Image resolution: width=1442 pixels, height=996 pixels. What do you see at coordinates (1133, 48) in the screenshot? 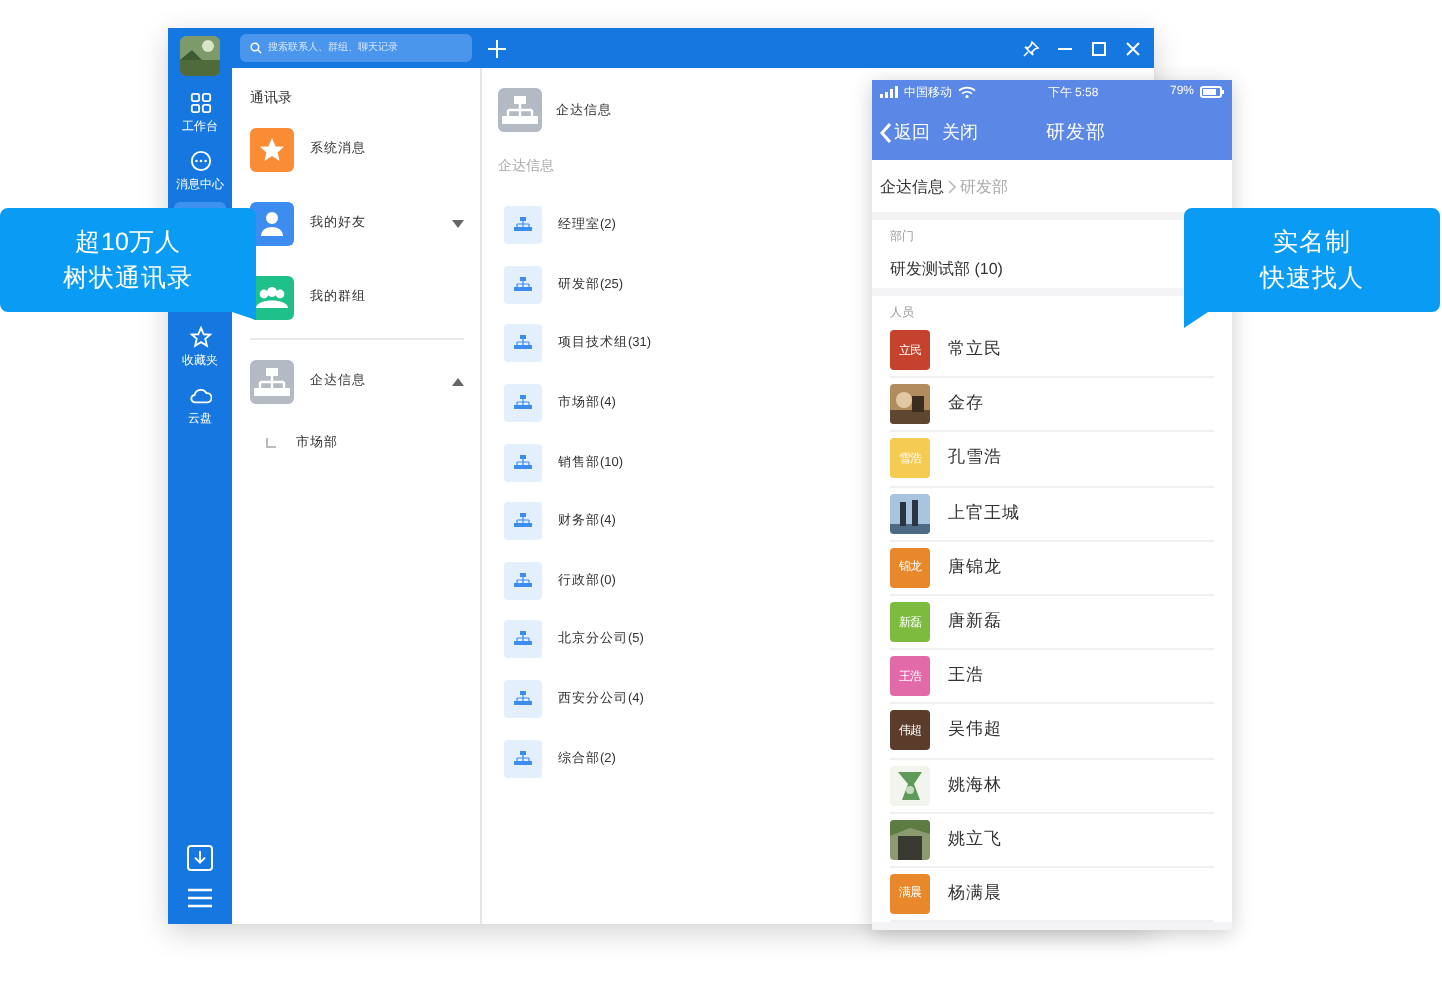
I see `close-icon` at bounding box center [1133, 48].